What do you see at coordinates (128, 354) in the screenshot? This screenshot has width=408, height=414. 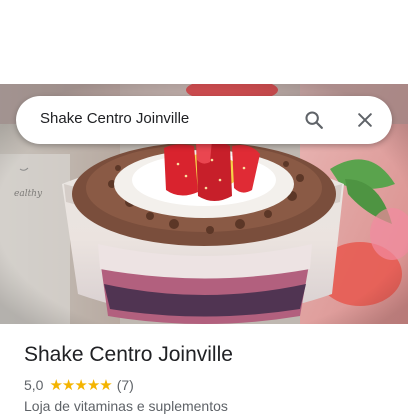 I see `place-title: Shake Centro Joinville` at bounding box center [128, 354].